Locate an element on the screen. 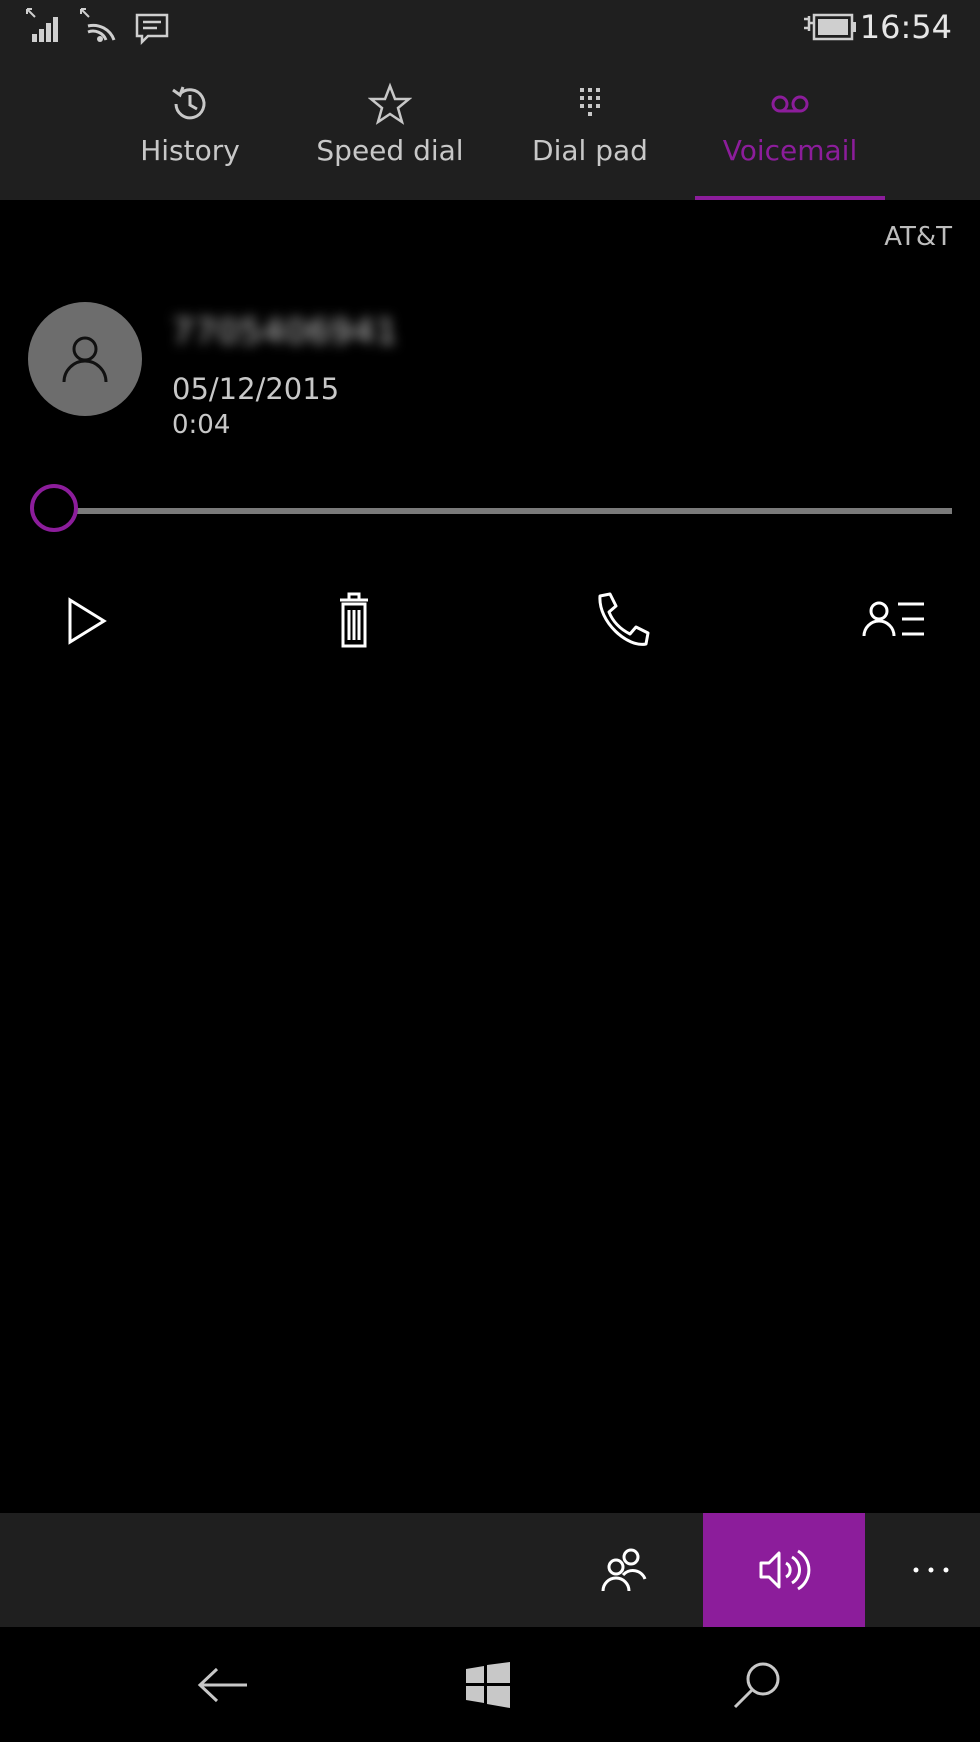 This screenshot has height=1742, width=980. voicemail-duration: 0:04 is located at coordinates (201, 425).